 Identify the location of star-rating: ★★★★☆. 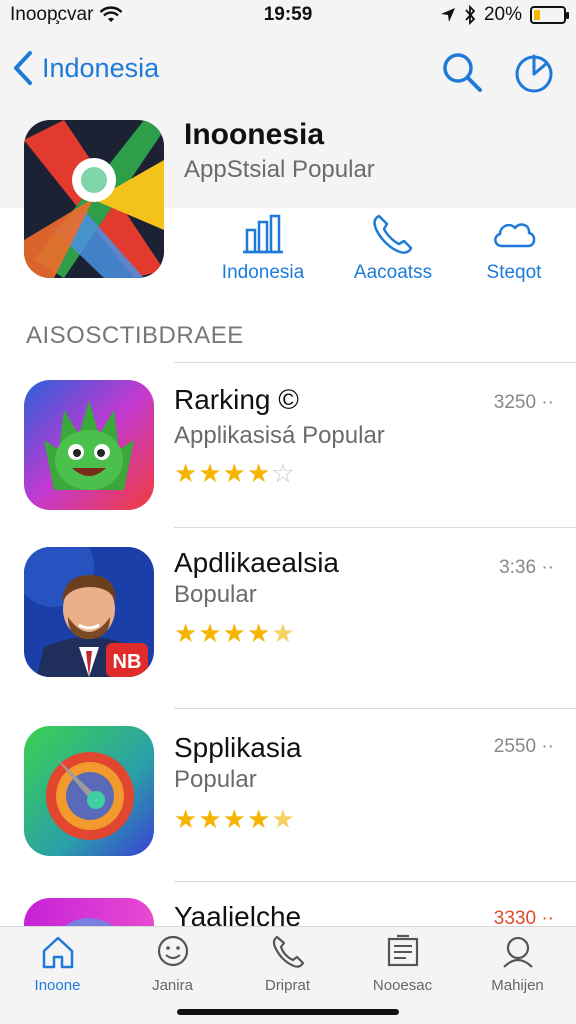
(235, 473).